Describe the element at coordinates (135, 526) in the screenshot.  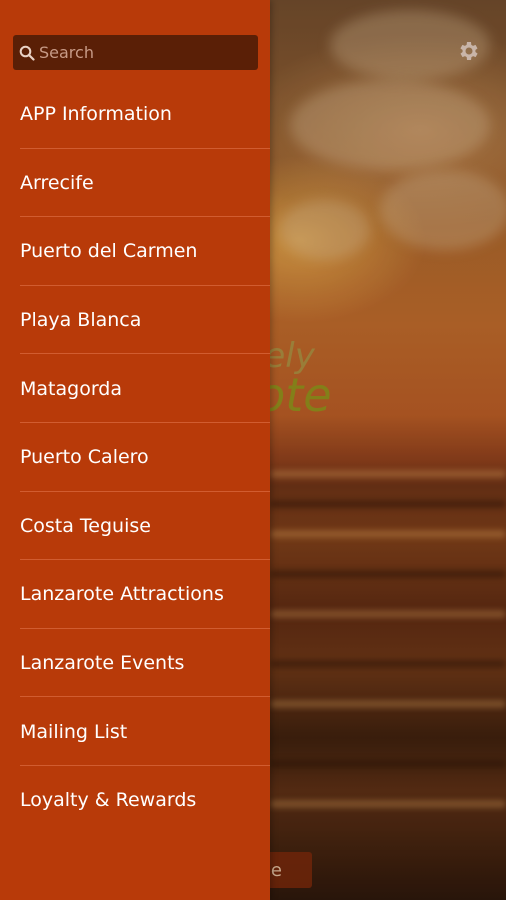
I see `menu-item-costa-teguise: Costa Teguise` at that location.